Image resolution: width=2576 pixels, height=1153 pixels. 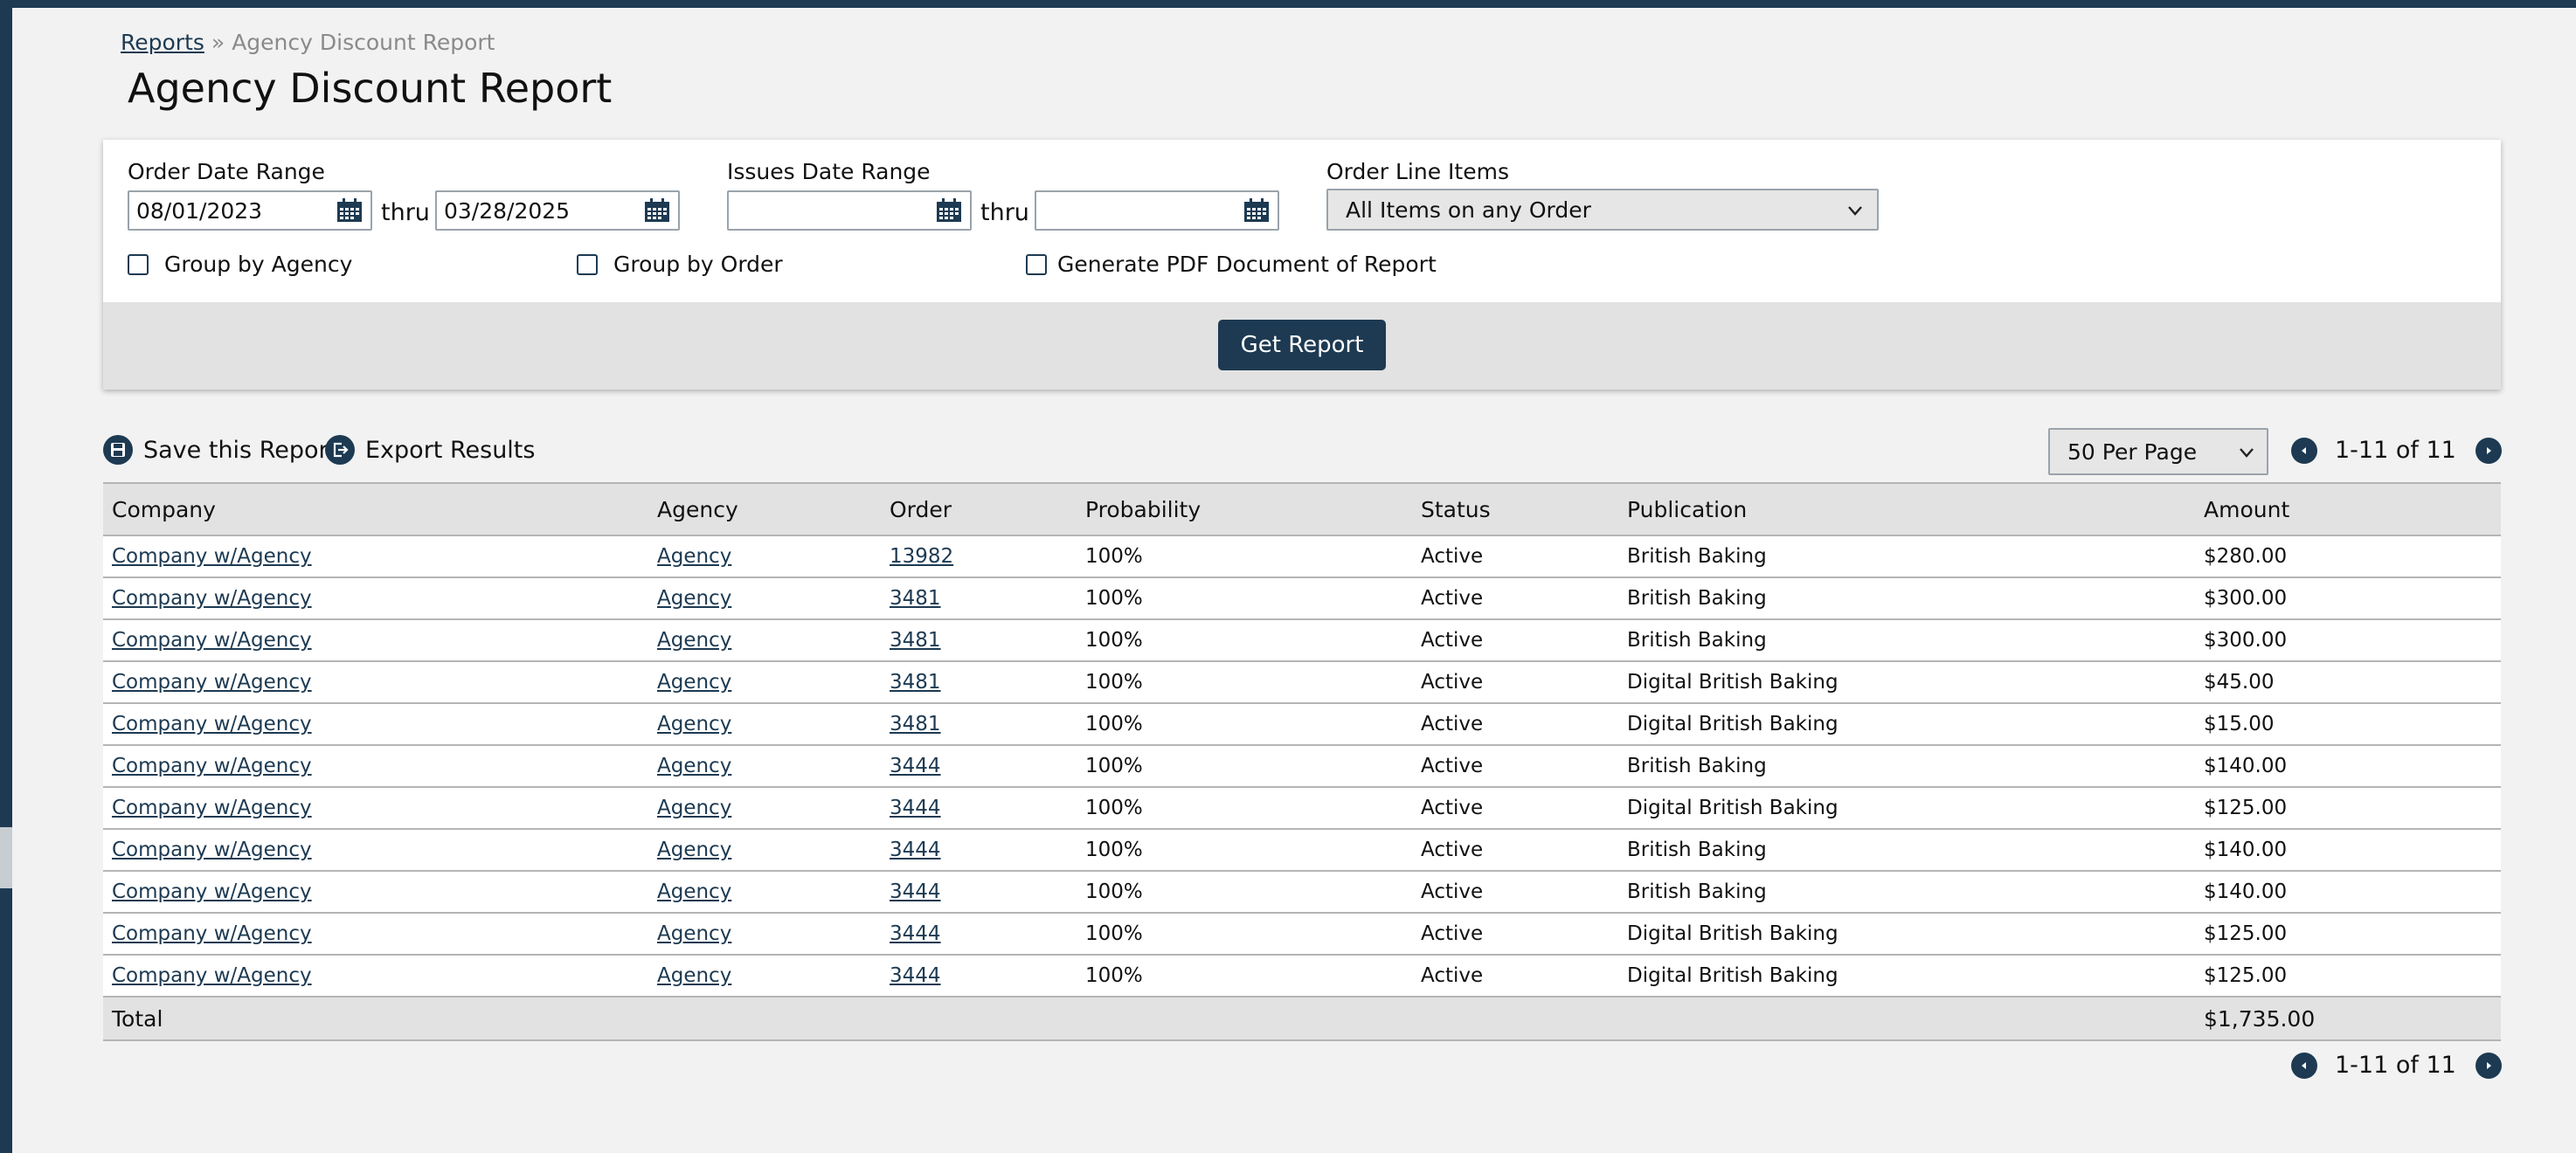 I want to click on amount-cell: $125.00, so click(x=2246, y=808).